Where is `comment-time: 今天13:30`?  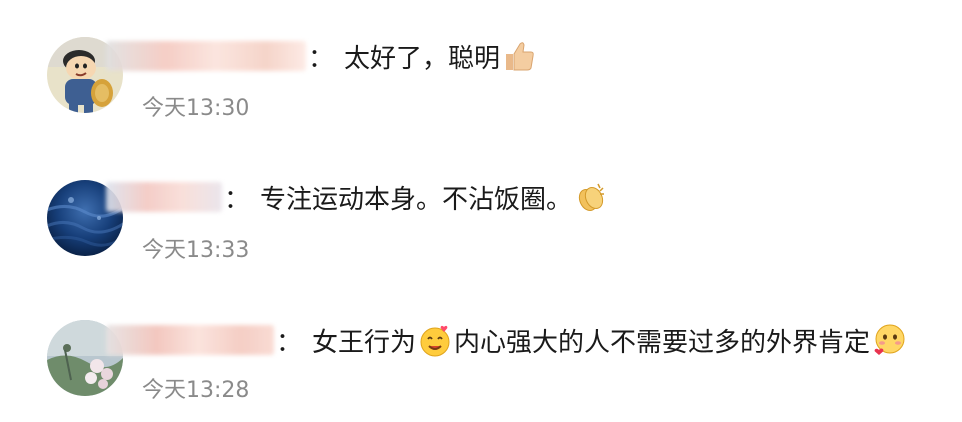 comment-time: 今天13:30 is located at coordinates (196, 108).